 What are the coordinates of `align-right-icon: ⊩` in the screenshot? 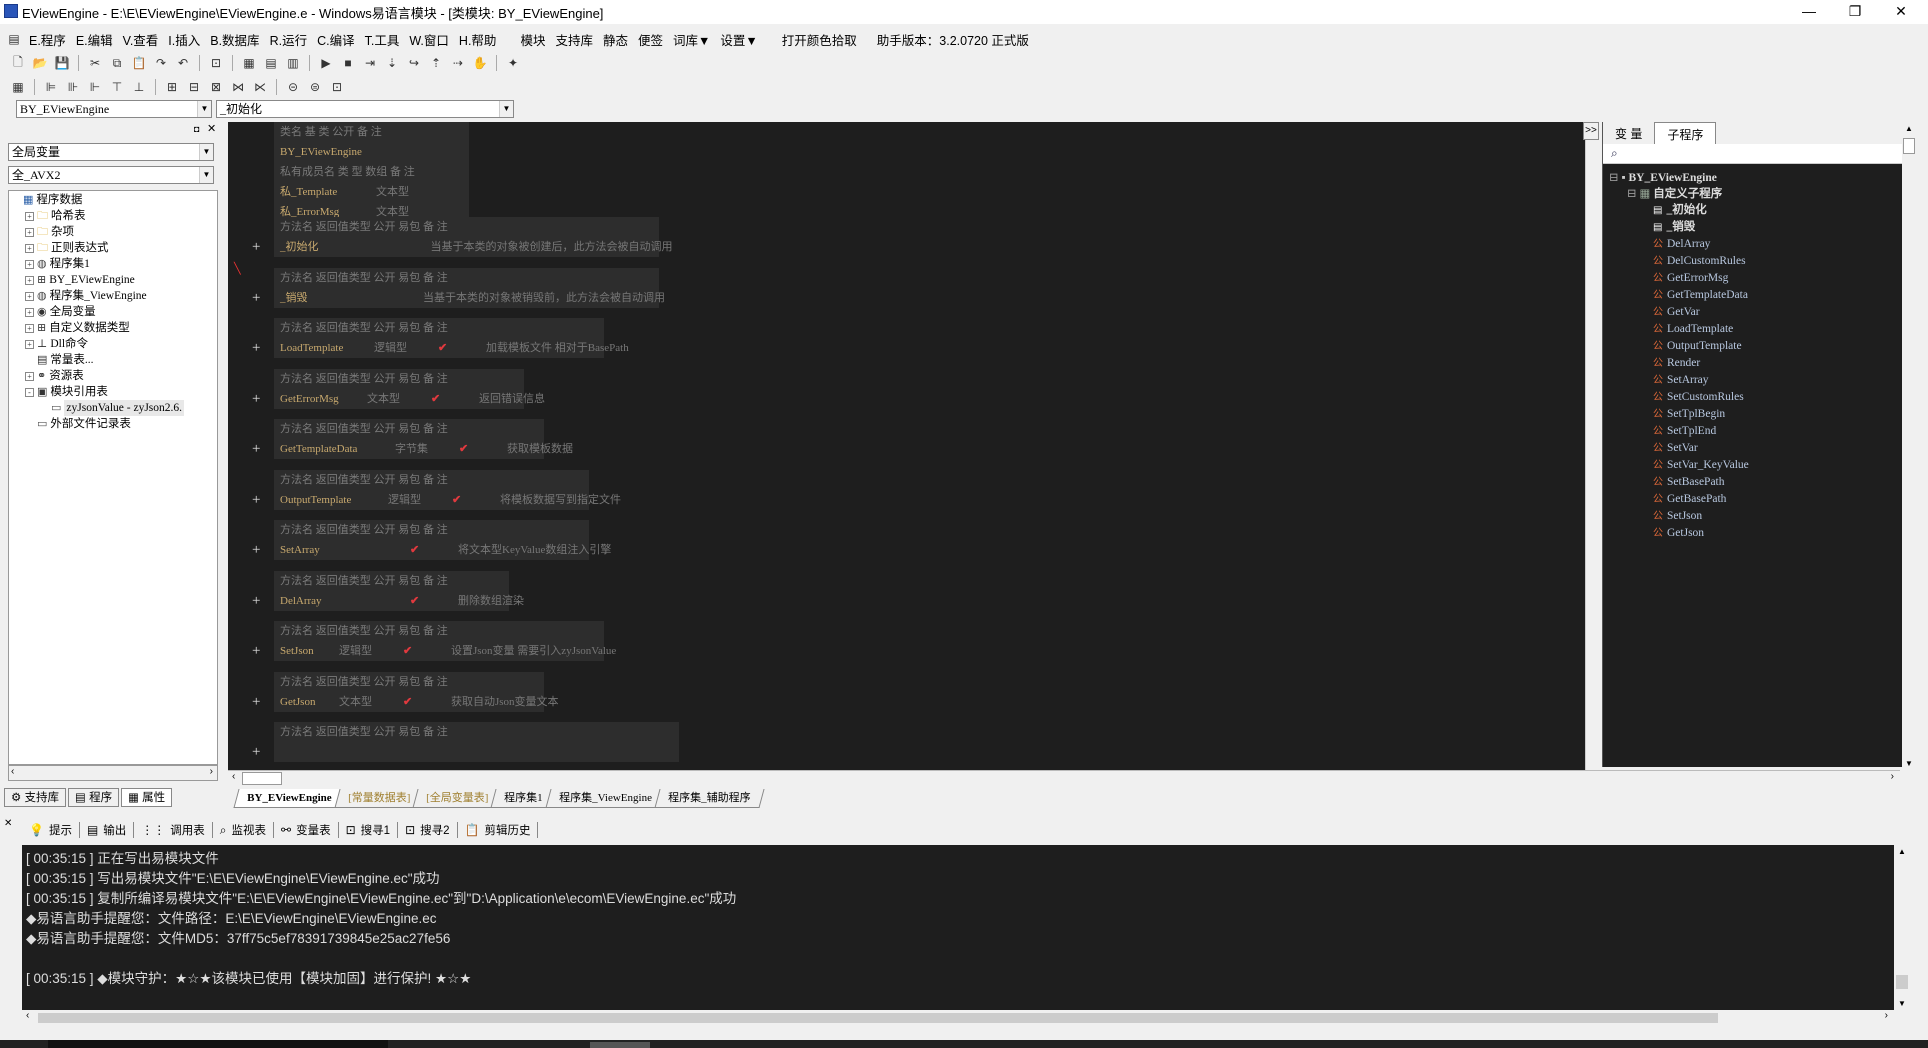 It's located at (95, 87).